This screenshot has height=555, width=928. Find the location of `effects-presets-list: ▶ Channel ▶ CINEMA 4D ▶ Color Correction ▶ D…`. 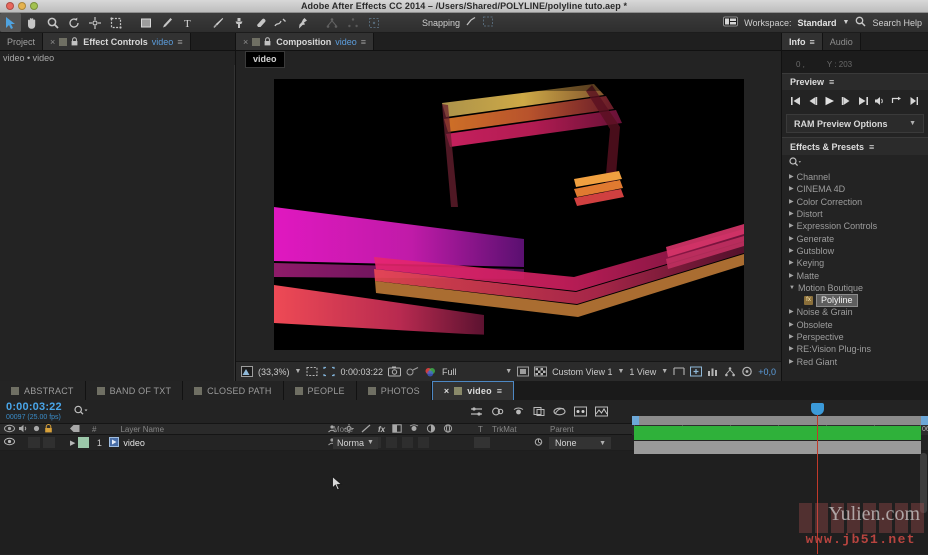

effects-presets-list: ▶ Channel ▶ CINEMA 4D ▶ Color Correction ▶ D… is located at coordinates (855, 275).